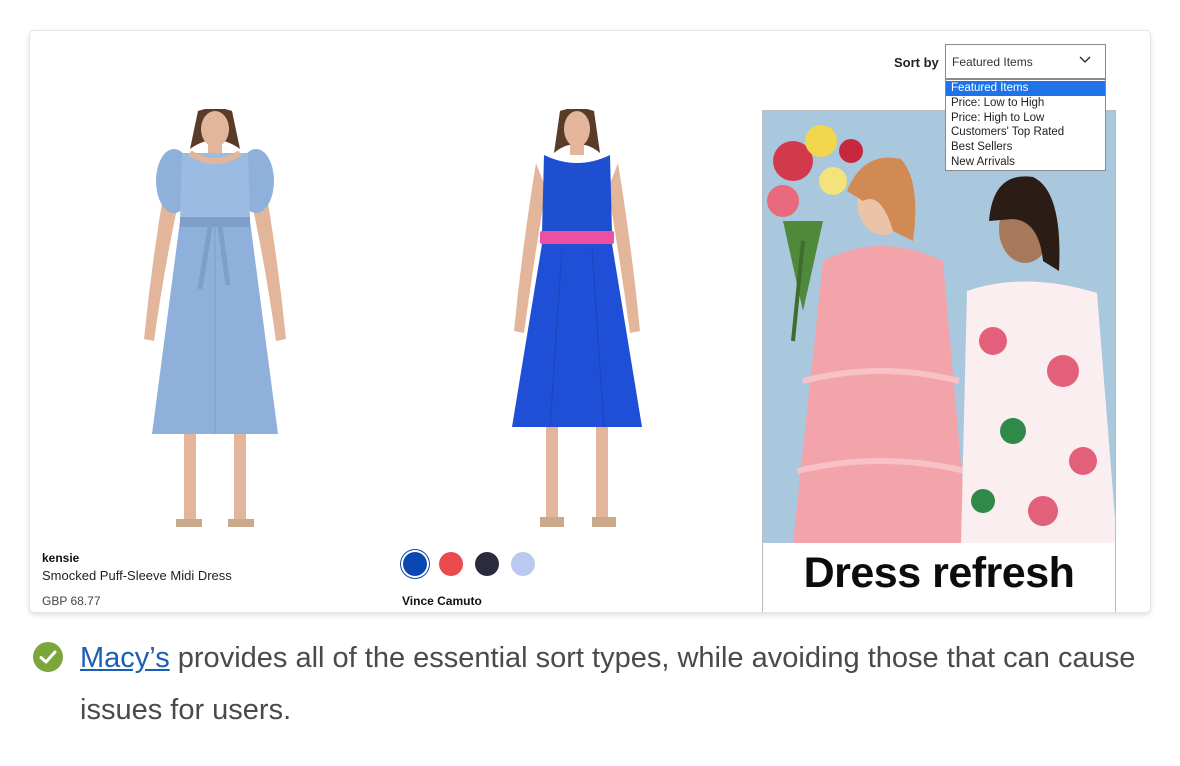  What do you see at coordinates (137, 575) in the screenshot?
I see `product-name: Smocked Puff-Sleeve Midi Dress` at bounding box center [137, 575].